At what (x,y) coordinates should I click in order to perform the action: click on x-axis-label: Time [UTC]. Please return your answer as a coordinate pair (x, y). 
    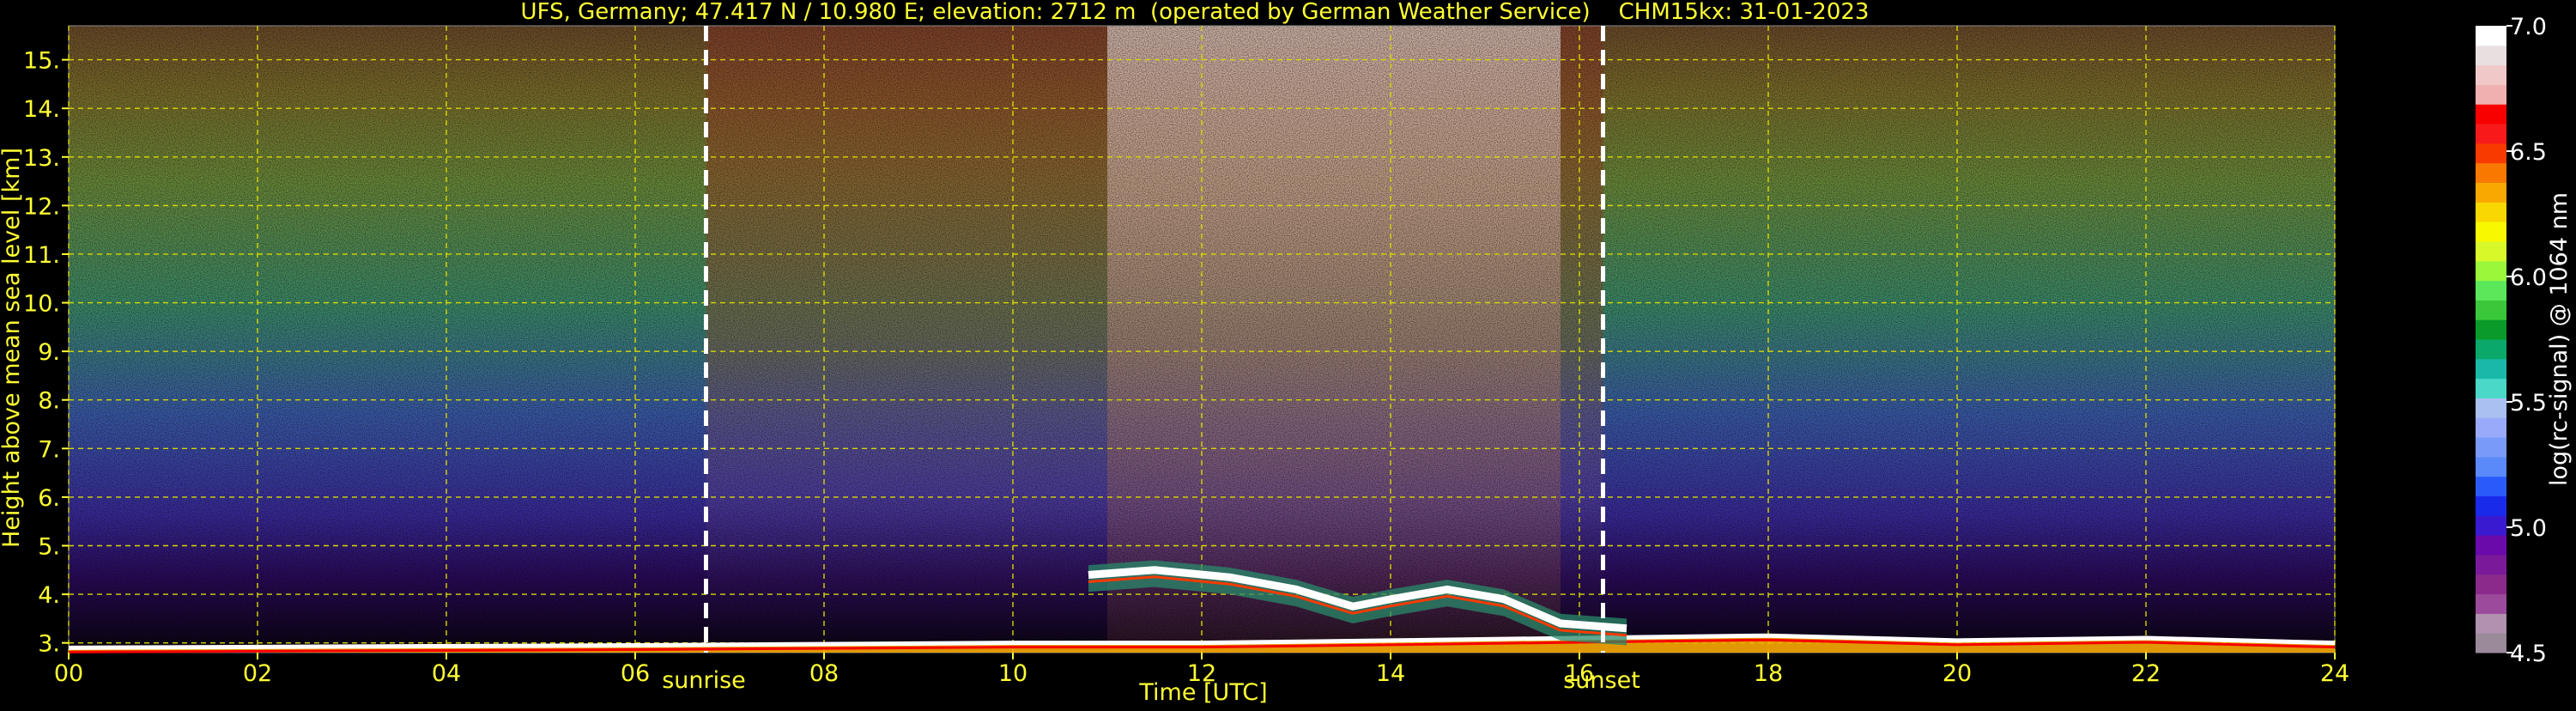
    Looking at the image, I should click on (1202, 692).